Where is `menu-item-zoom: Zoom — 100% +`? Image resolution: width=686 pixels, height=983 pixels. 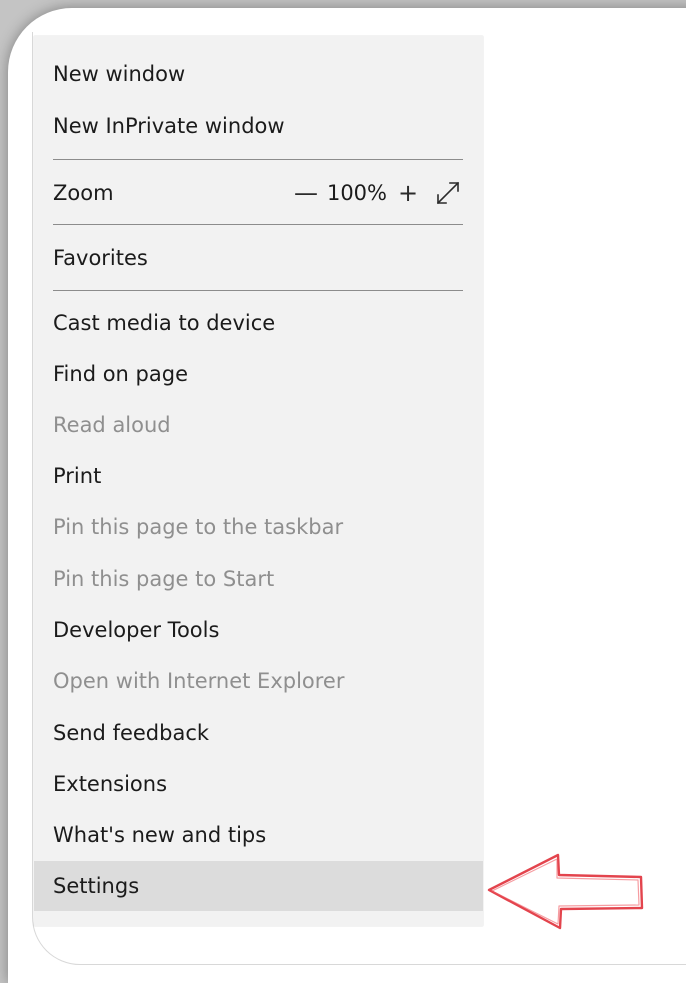
menu-item-zoom: Zoom — 100% + is located at coordinates (258, 193).